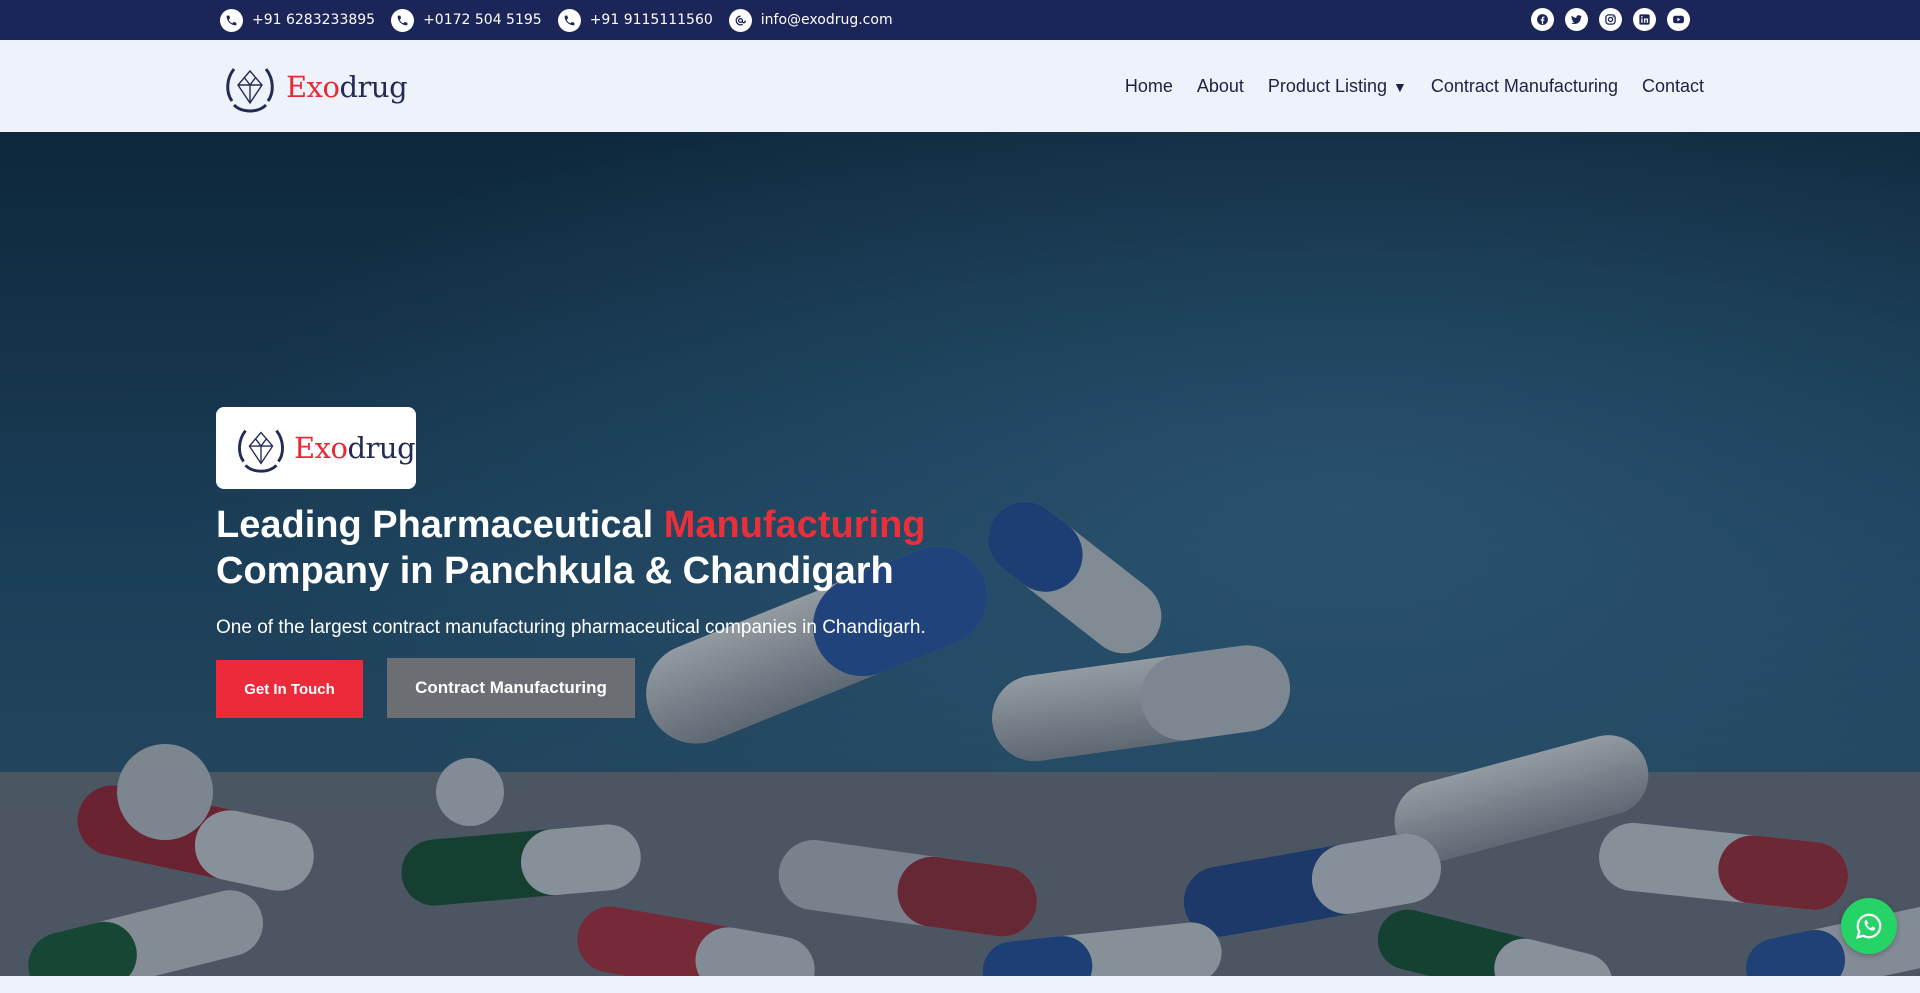  What do you see at coordinates (651, 20) in the screenshot?
I see `contact-phone-3-text: +91 9115111560` at bounding box center [651, 20].